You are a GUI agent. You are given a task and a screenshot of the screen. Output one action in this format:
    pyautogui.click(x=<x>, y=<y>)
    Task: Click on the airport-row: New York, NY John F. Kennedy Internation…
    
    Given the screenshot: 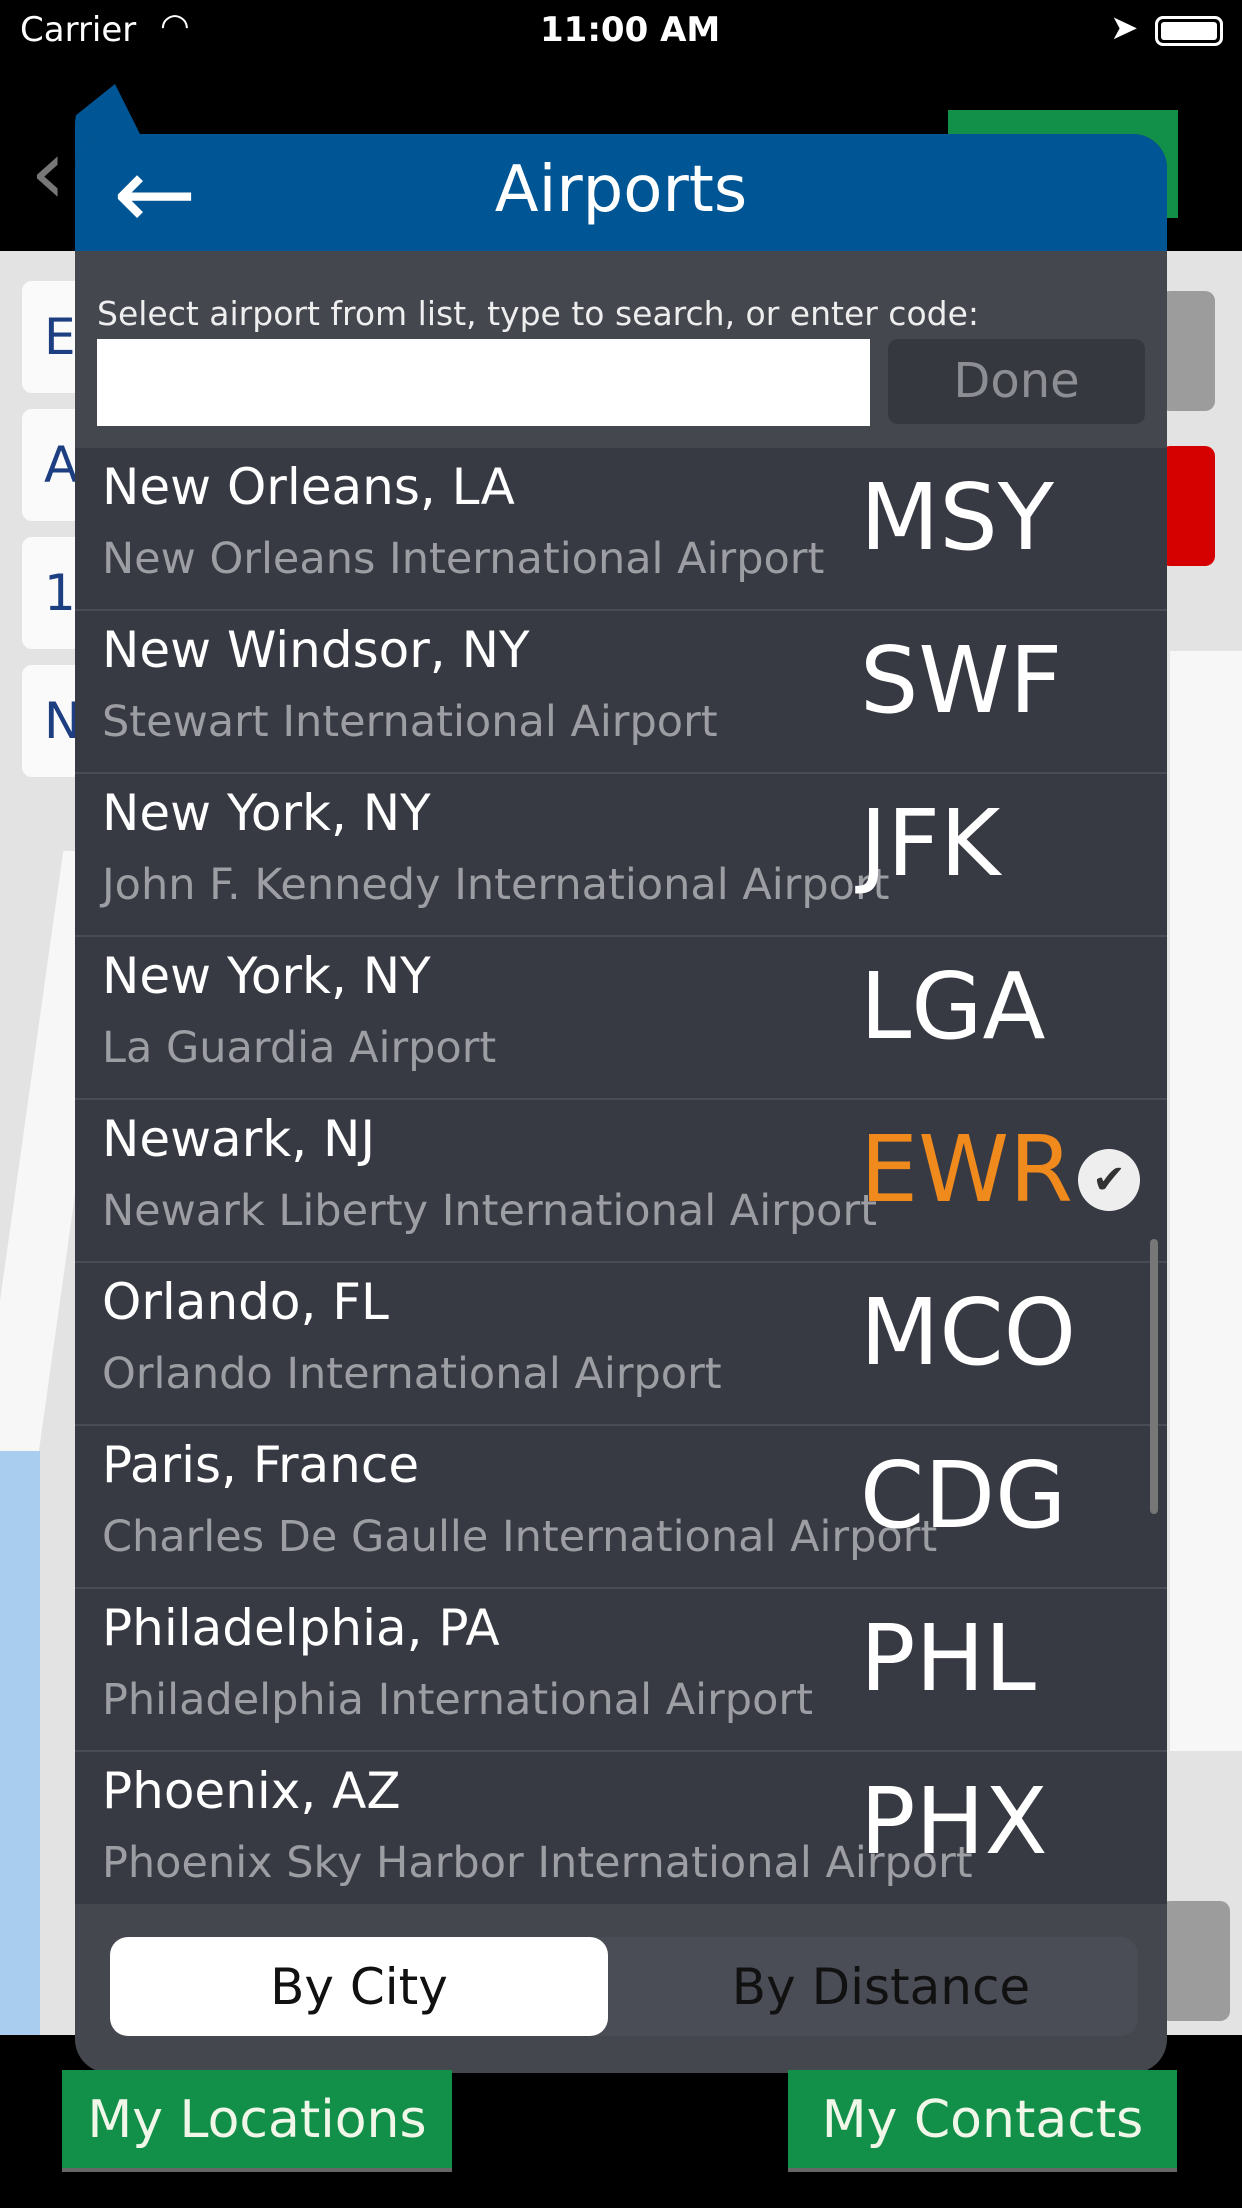 What is the action you would take?
    pyautogui.click(x=621, y=855)
    